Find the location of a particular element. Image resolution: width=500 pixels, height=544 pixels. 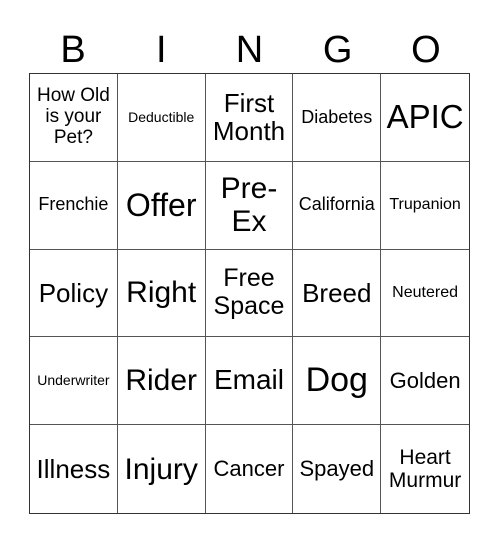

bingo-header: B I N G O is located at coordinates (249, 50).